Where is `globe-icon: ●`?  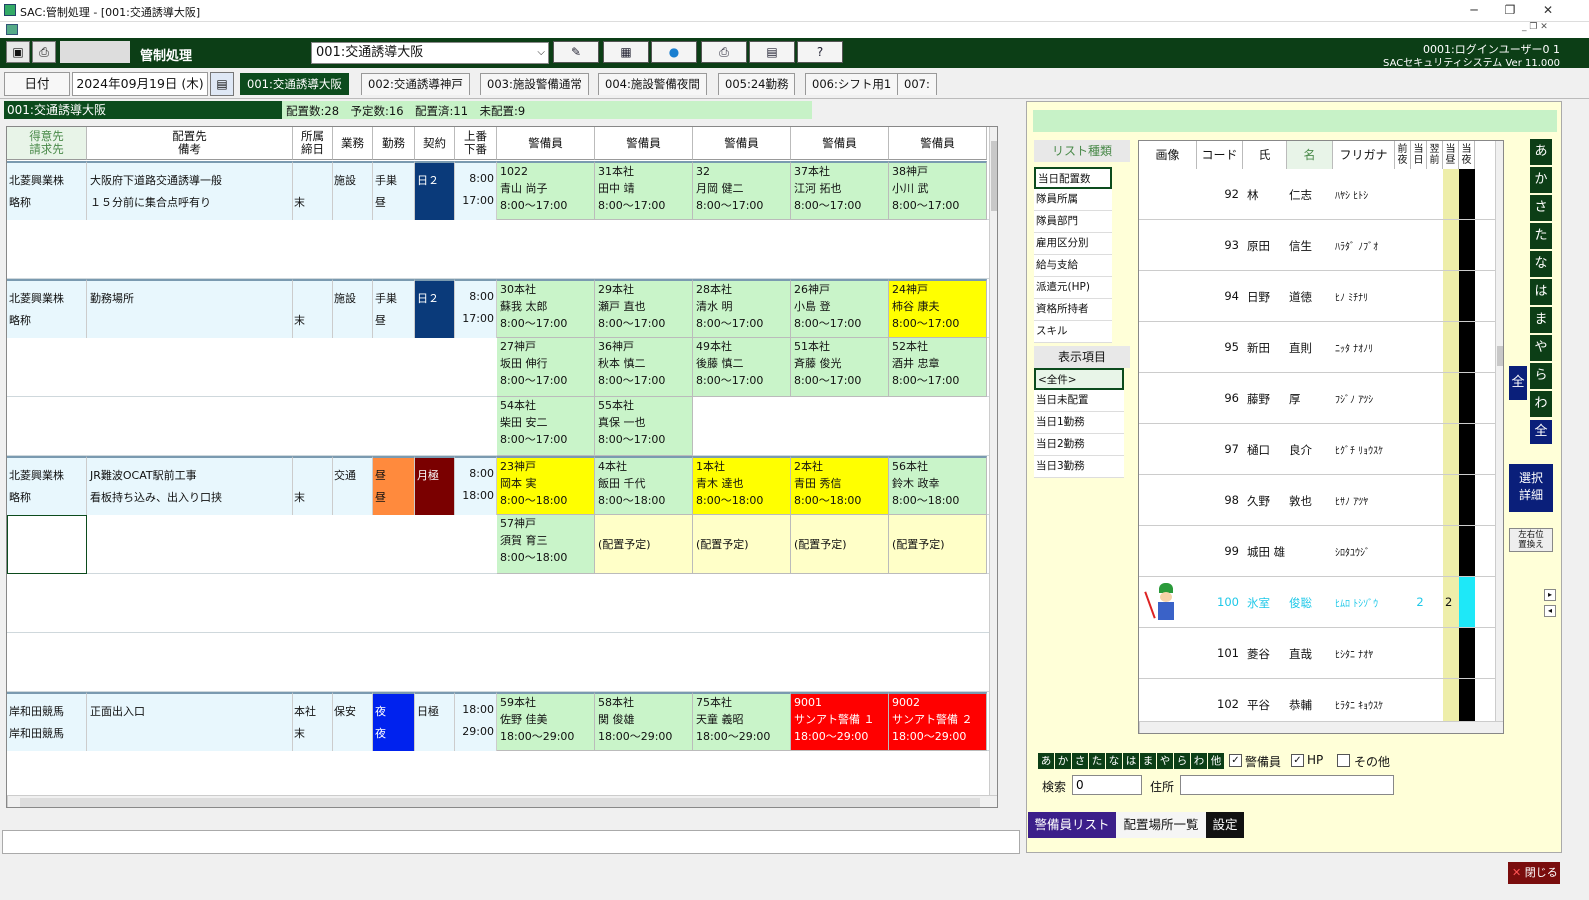
globe-icon: ● is located at coordinates (674, 52).